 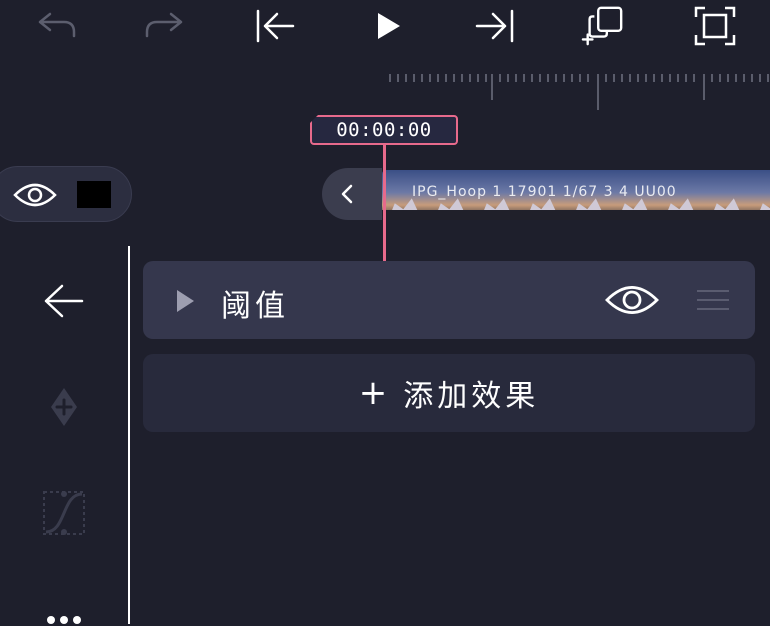 I want to click on timecode-display: 00:00:00, so click(x=384, y=130).